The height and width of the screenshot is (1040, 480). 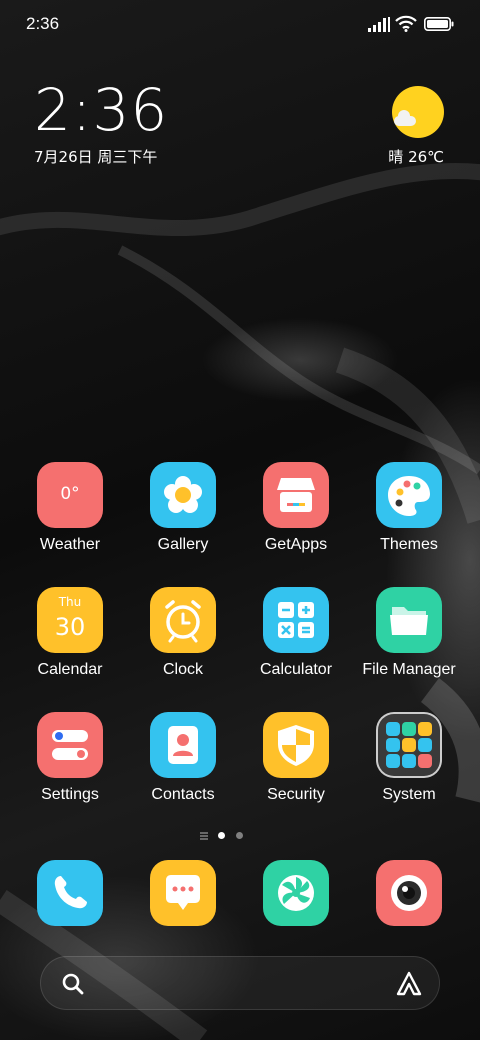 I want to click on status-bar: 2:36, so click(x=240, y=25).